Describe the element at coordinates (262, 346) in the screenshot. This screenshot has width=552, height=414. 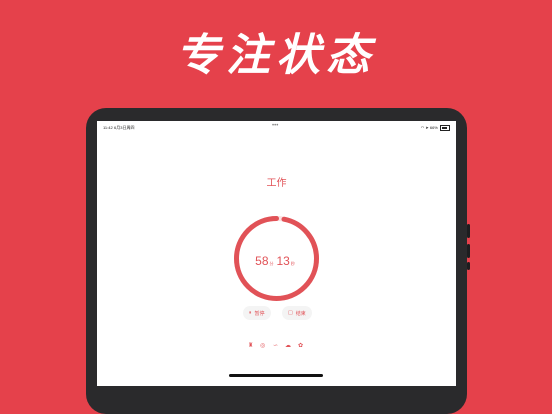
I see `sound-icon: ◎` at that location.